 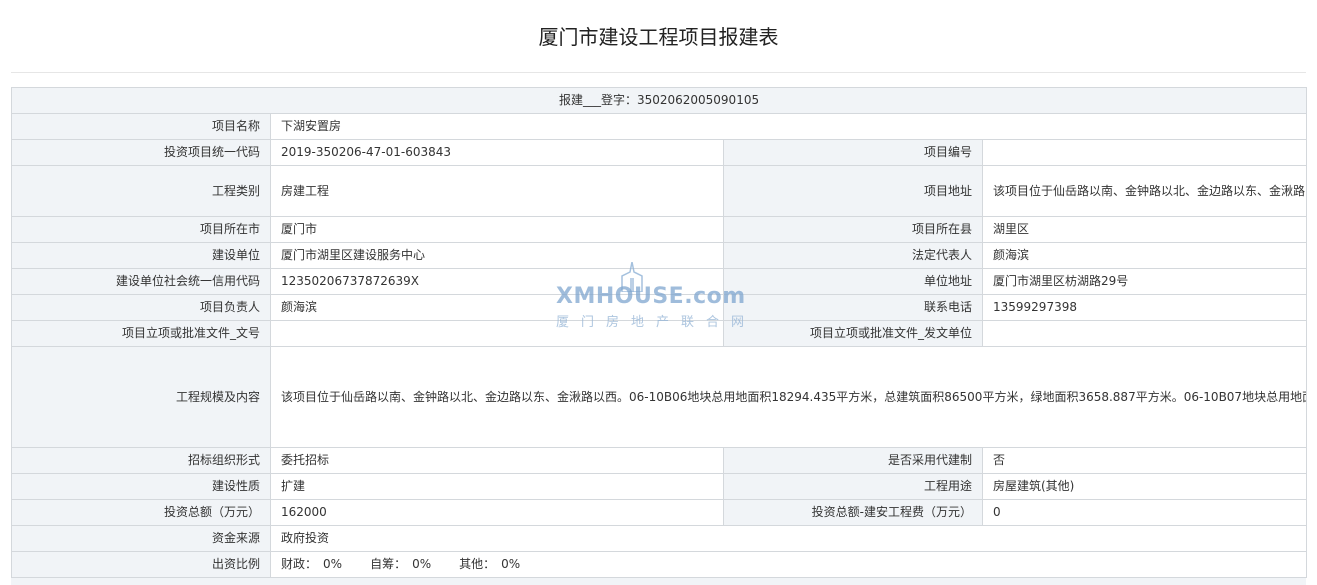 I want to click on table-row: 投资总额（万元） 162000 投资总额-建安工程费（万元） 0, so click(x=659, y=512).